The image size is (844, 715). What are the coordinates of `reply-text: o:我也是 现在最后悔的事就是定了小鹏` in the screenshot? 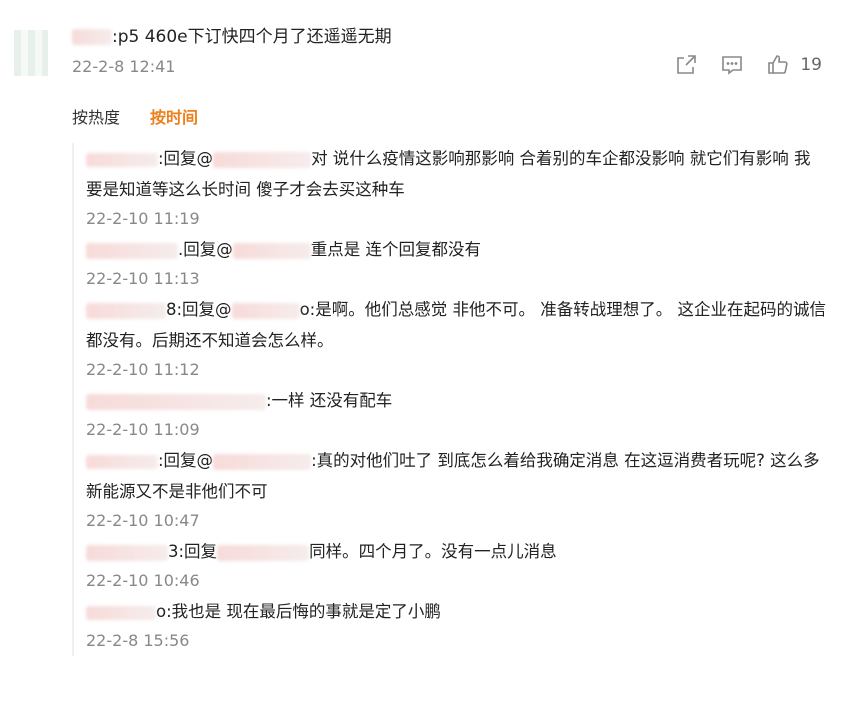 It's located at (456, 611).